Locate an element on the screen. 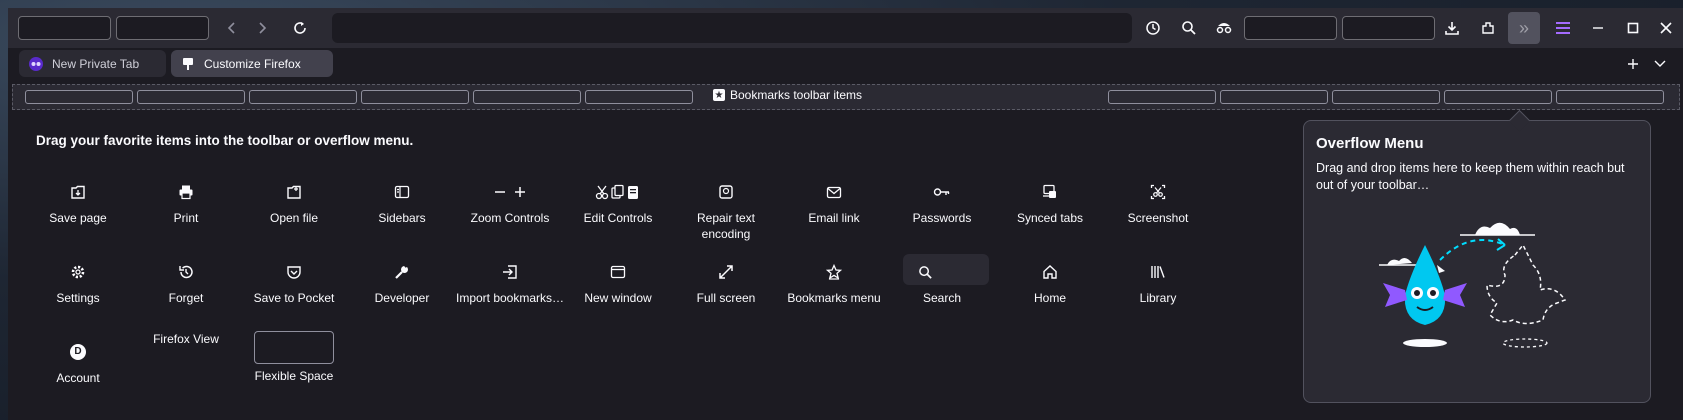 This screenshot has height=420, width=1683. url-bar is located at coordinates (732, 28).